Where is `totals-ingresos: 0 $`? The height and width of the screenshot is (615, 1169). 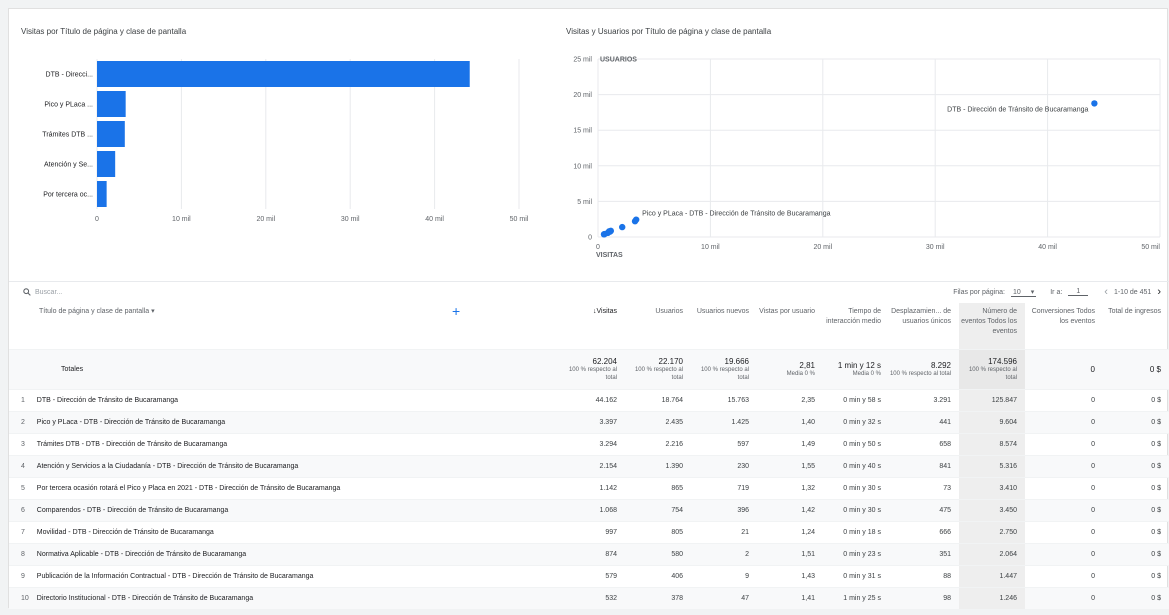 totals-ingresos: 0 $ is located at coordinates (1136, 368).